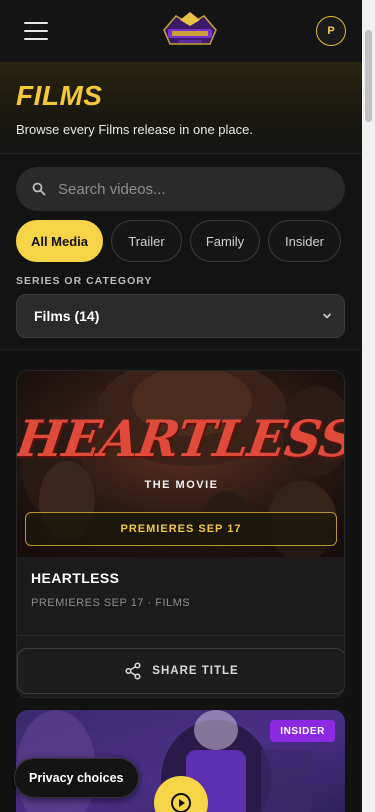  What do you see at coordinates (195, 671) in the screenshot?
I see `share-title-label: SHARE TITLE` at bounding box center [195, 671].